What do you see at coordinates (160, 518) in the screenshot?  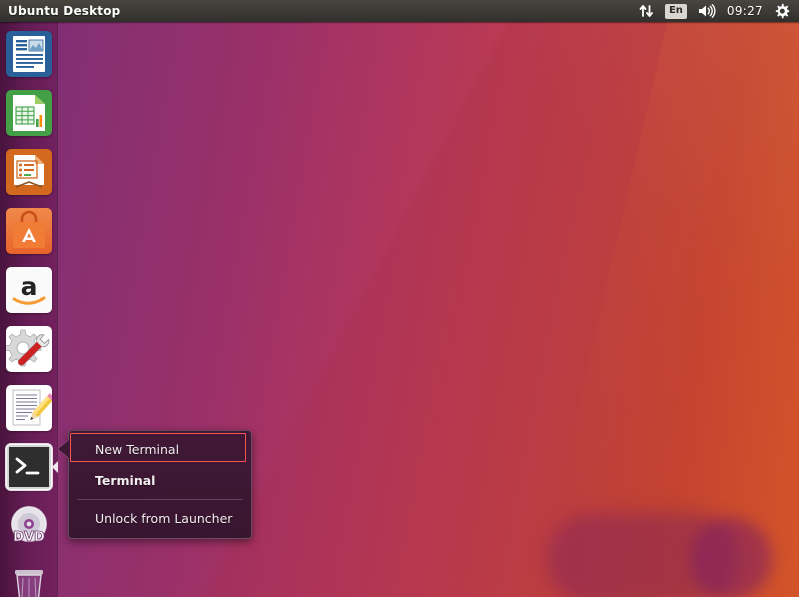 I see `menu-item-unlock-from-launcher: Unlock from Launcher` at bounding box center [160, 518].